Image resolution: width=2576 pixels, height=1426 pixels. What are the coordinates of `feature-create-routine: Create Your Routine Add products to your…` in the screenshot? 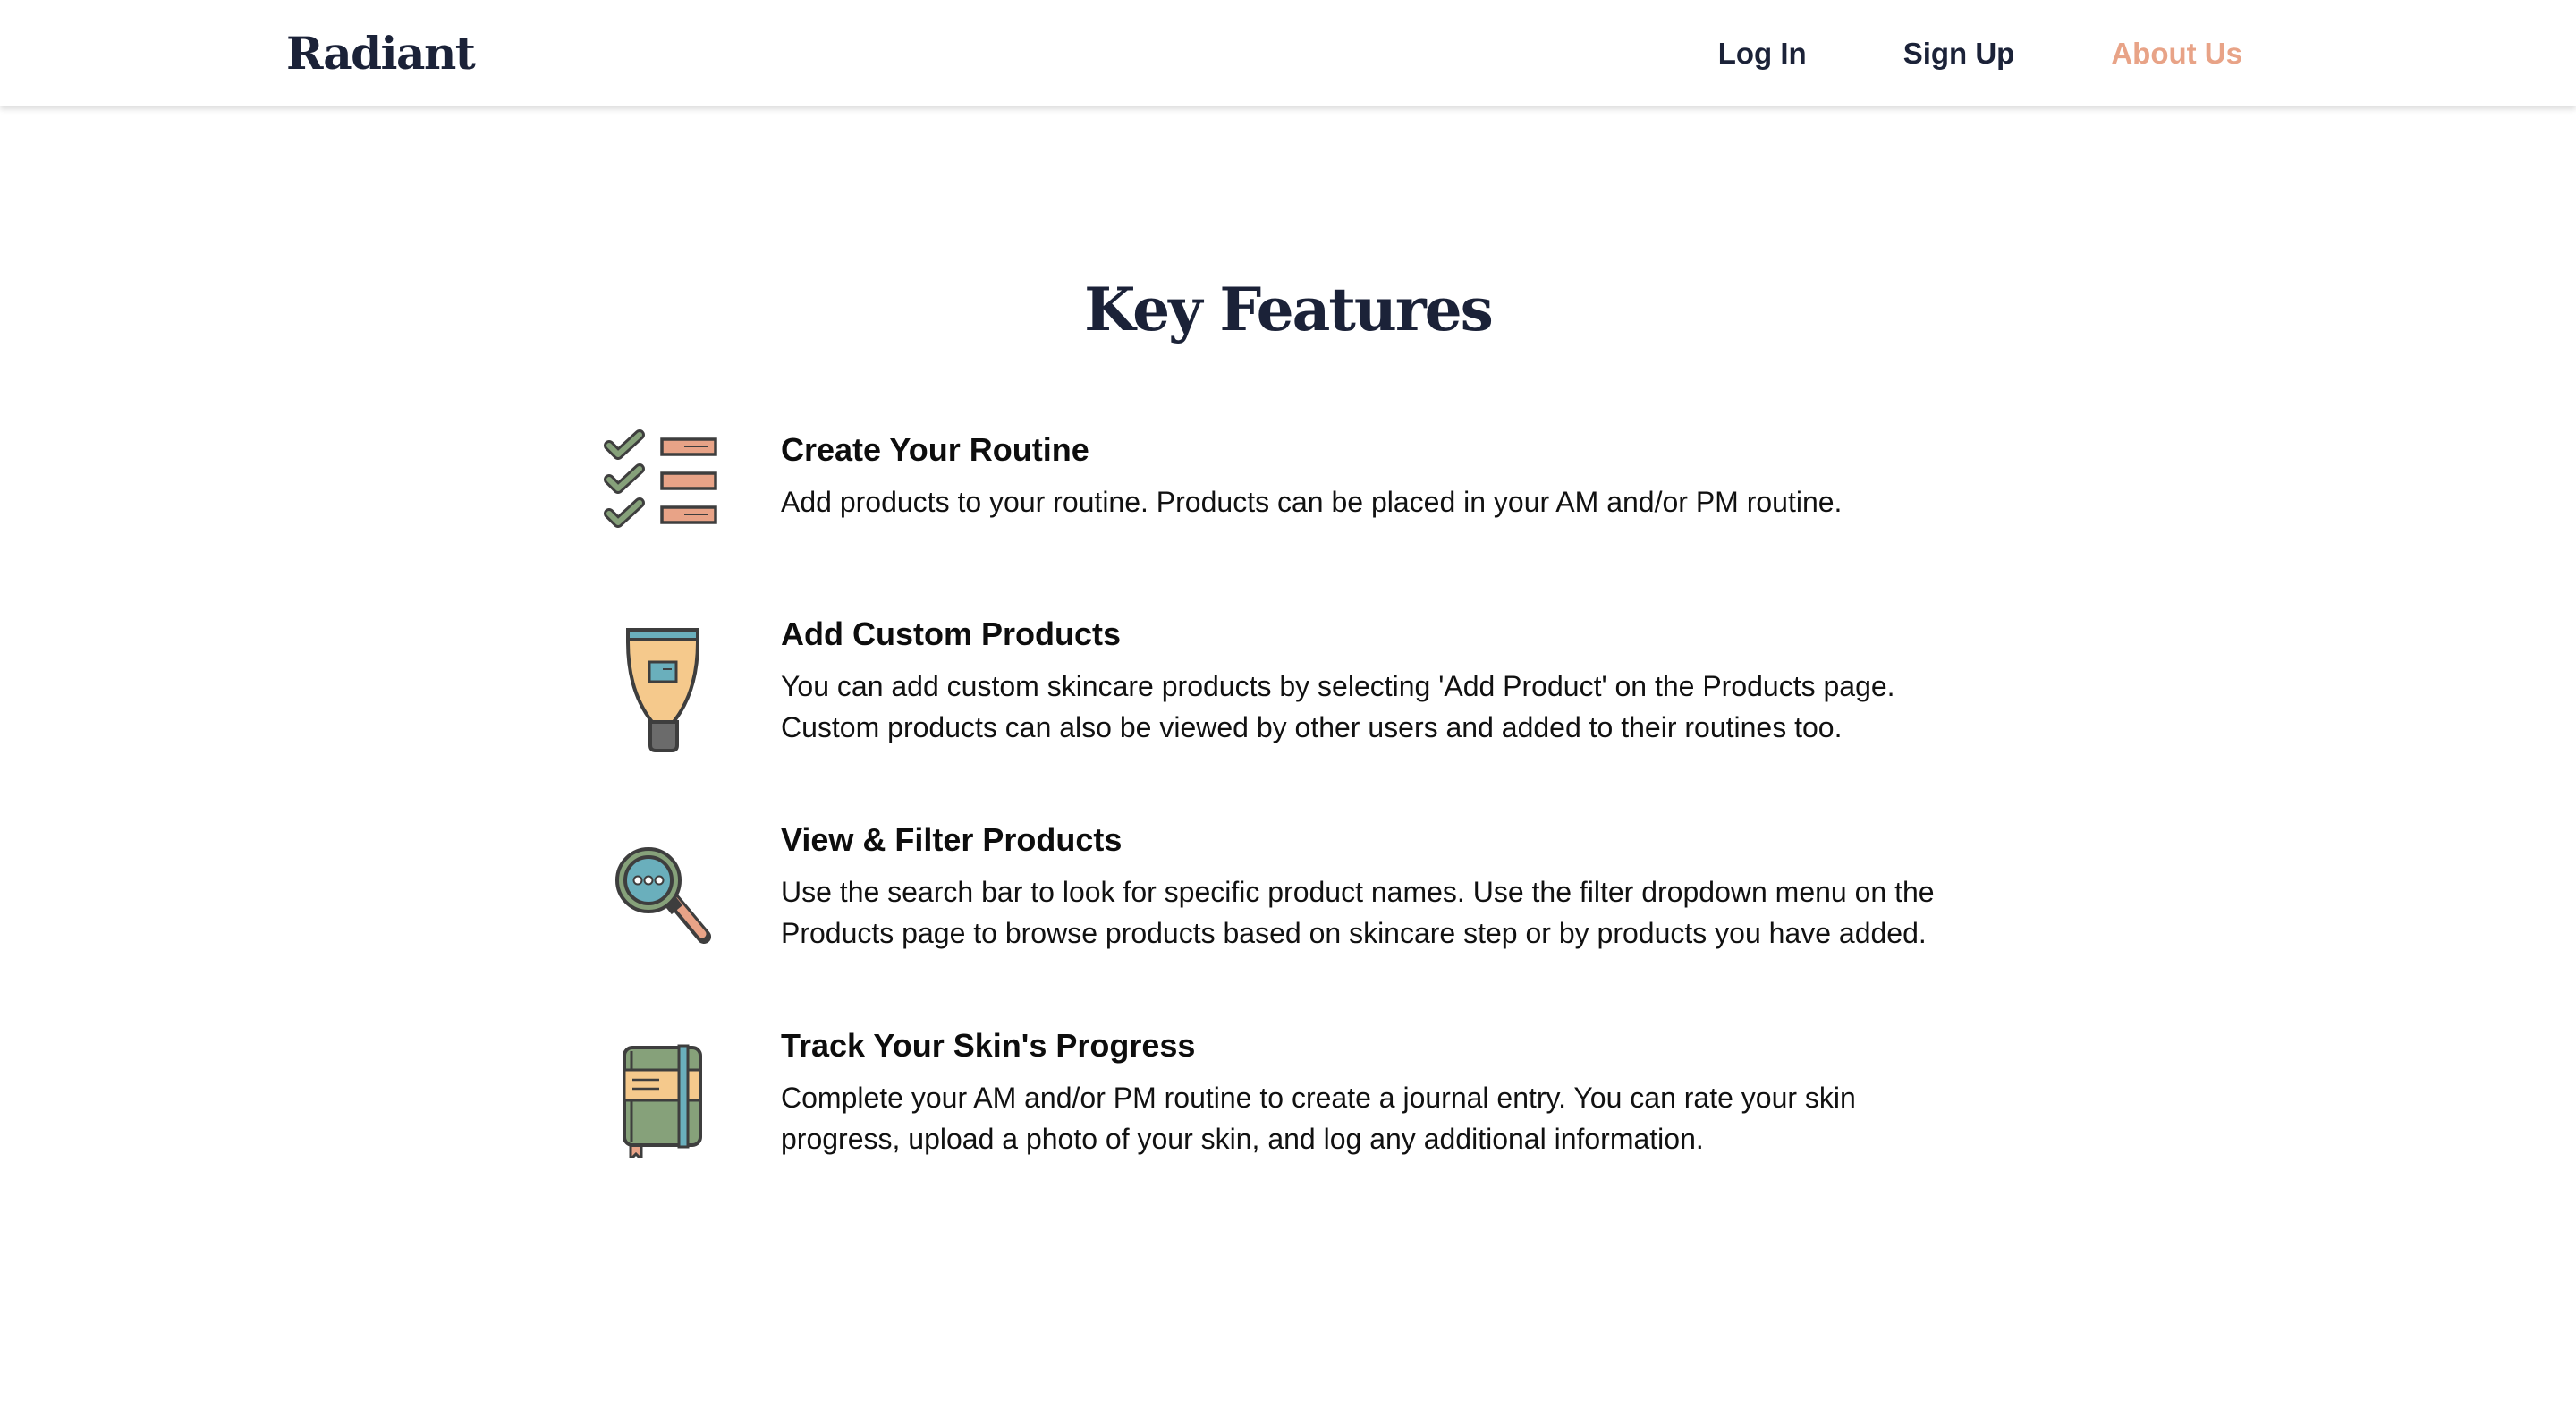 It's located at (1319, 495).